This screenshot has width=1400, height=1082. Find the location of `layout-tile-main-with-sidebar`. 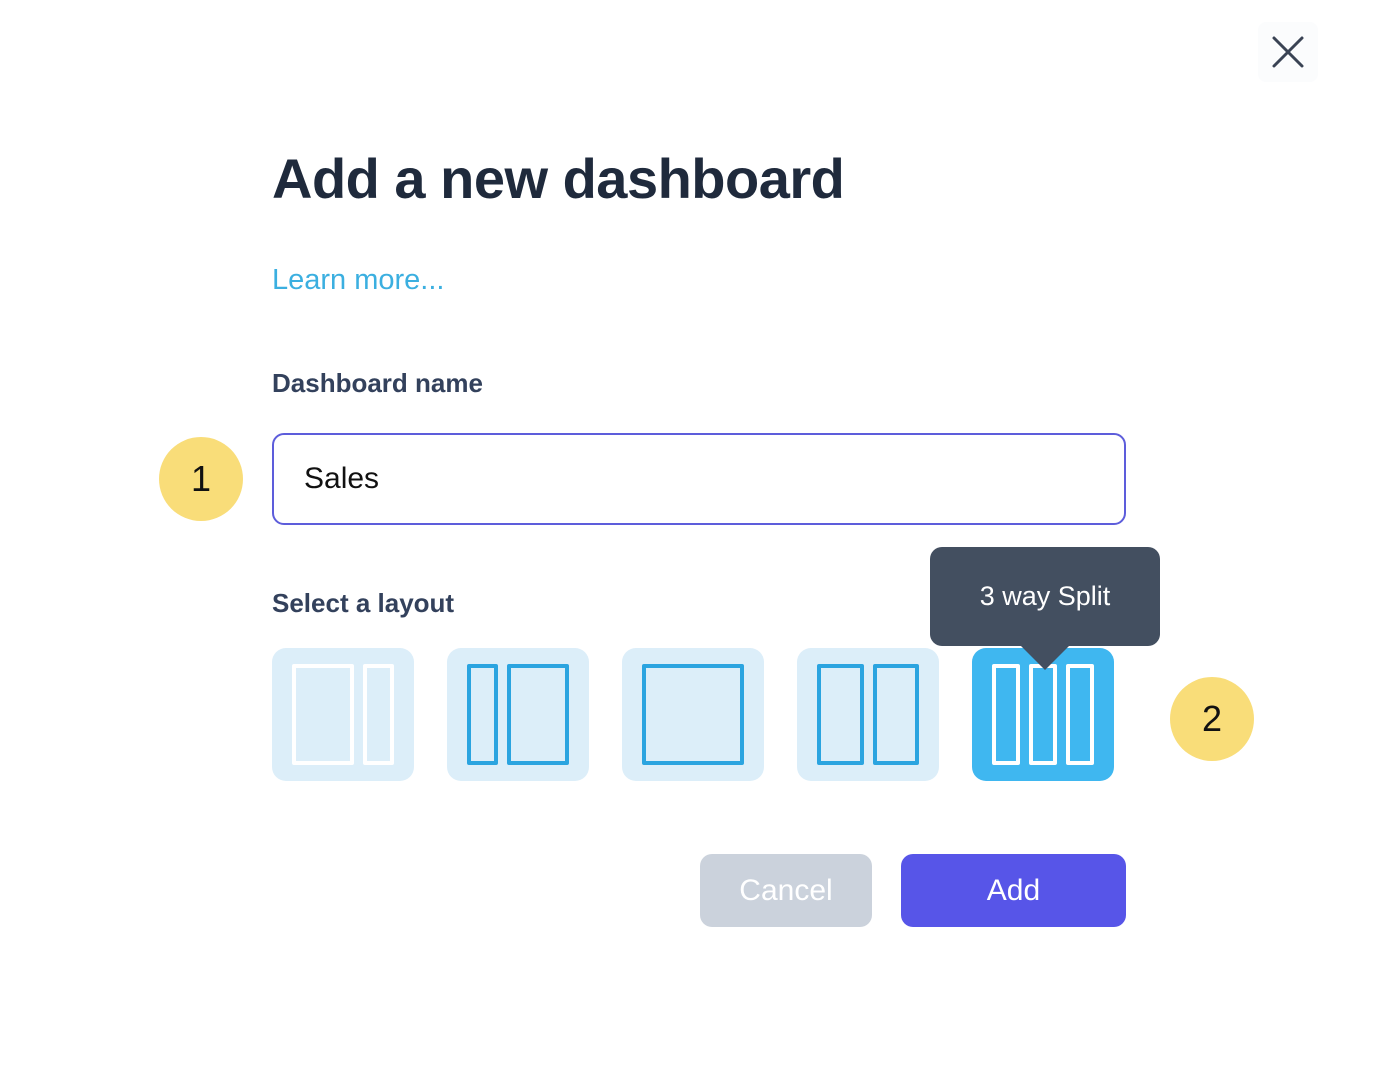

layout-tile-main-with-sidebar is located at coordinates (343, 714).